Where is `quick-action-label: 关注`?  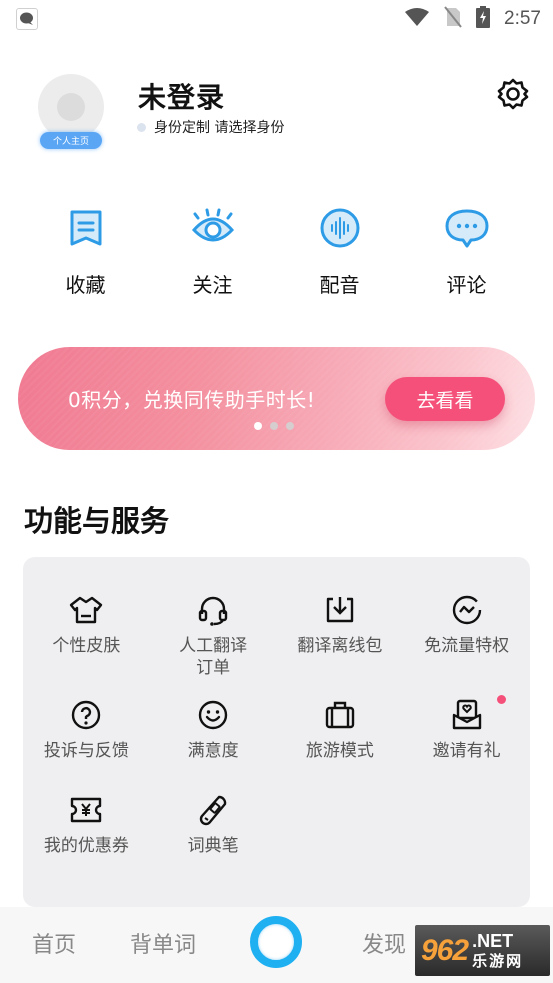
quick-action-label: 关注 is located at coordinates (212, 285).